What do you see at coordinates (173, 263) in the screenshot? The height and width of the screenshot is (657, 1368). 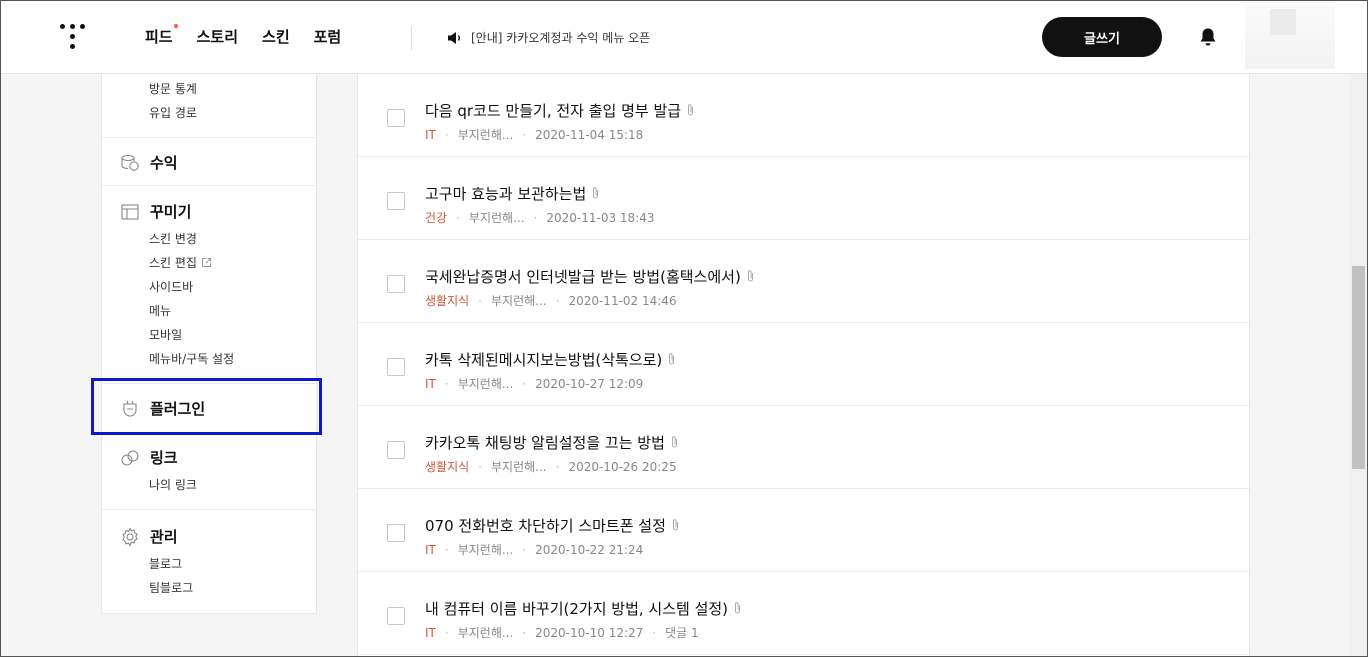 I see `skin-edit-label: 스킨 편집` at bounding box center [173, 263].